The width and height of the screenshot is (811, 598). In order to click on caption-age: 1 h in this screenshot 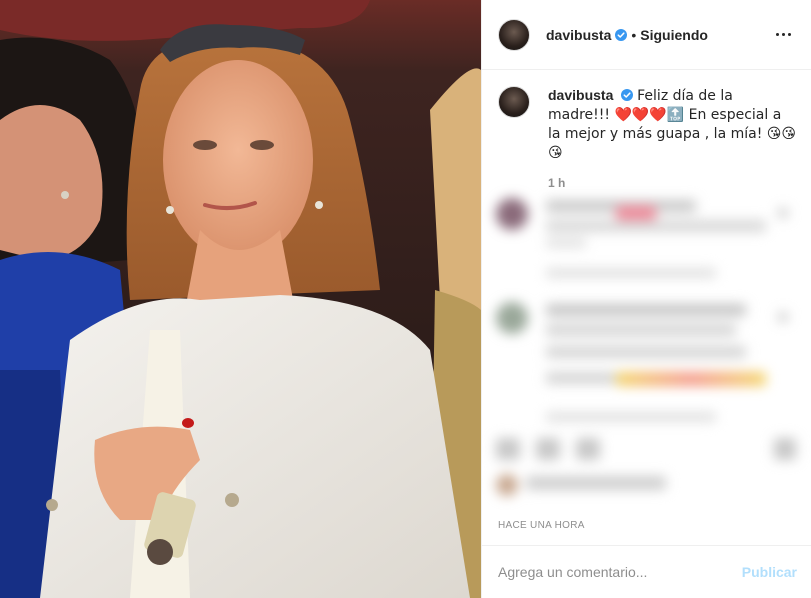, I will do `click(673, 183)`.